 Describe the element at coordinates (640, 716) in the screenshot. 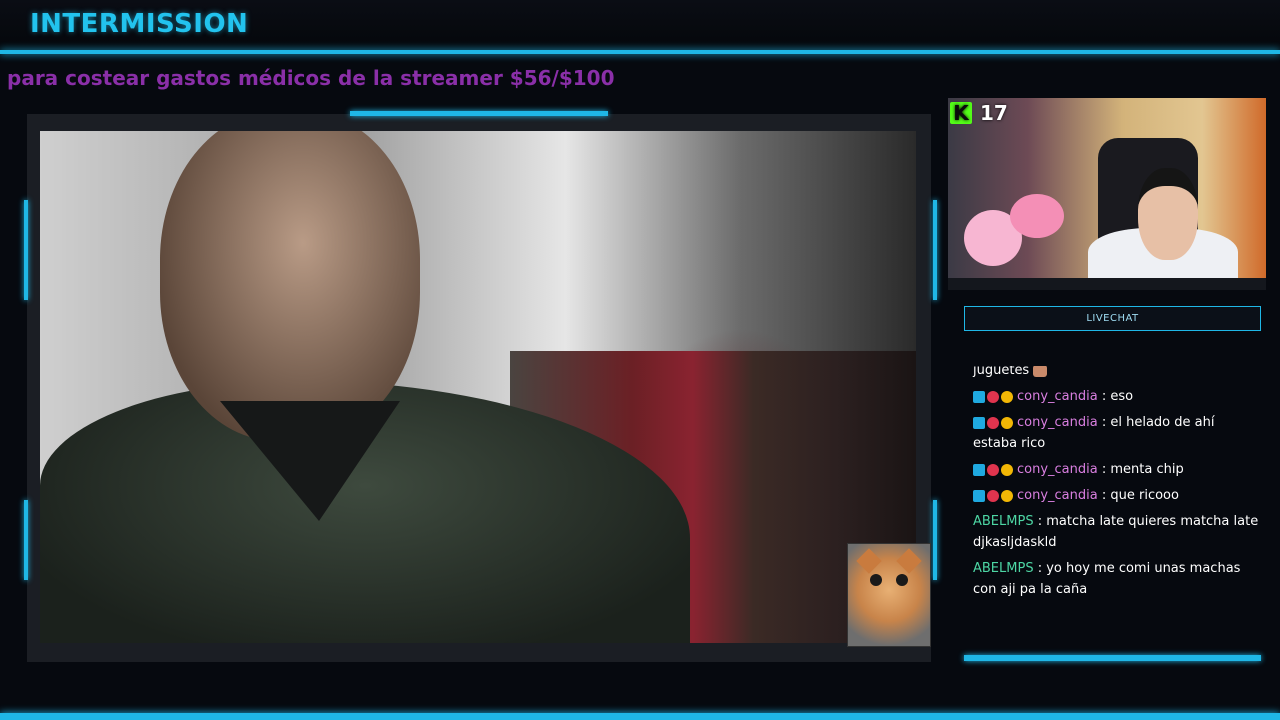

I see `bottom-accent-line` at that location.